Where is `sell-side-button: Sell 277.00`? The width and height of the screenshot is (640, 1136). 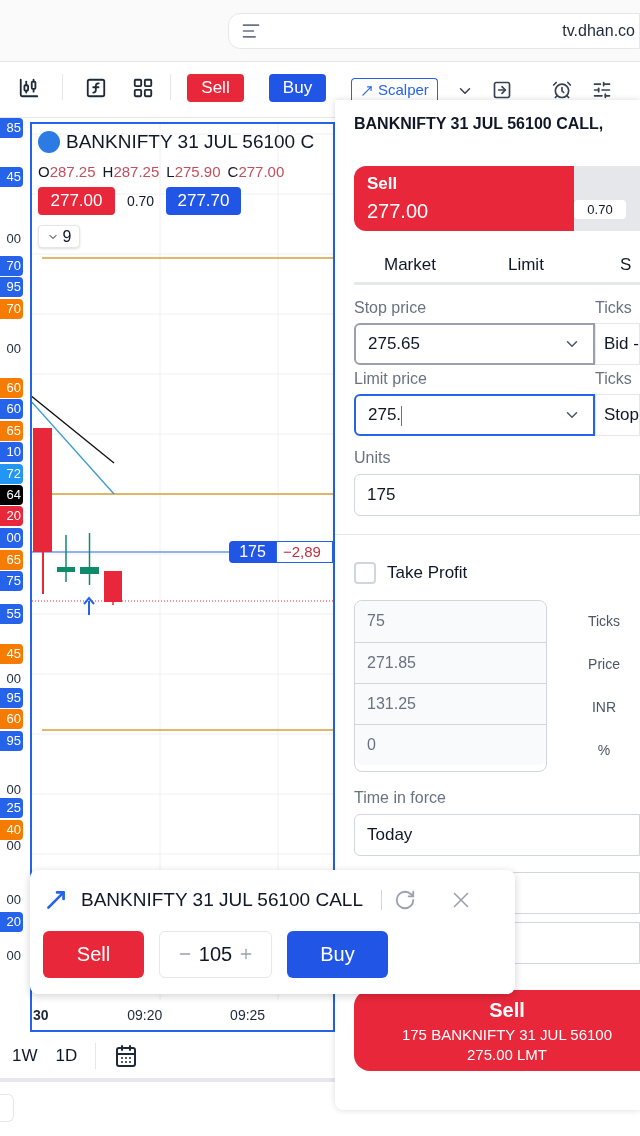
sell-side-button: Sell 277.00 is located at coordinates (464, 198).